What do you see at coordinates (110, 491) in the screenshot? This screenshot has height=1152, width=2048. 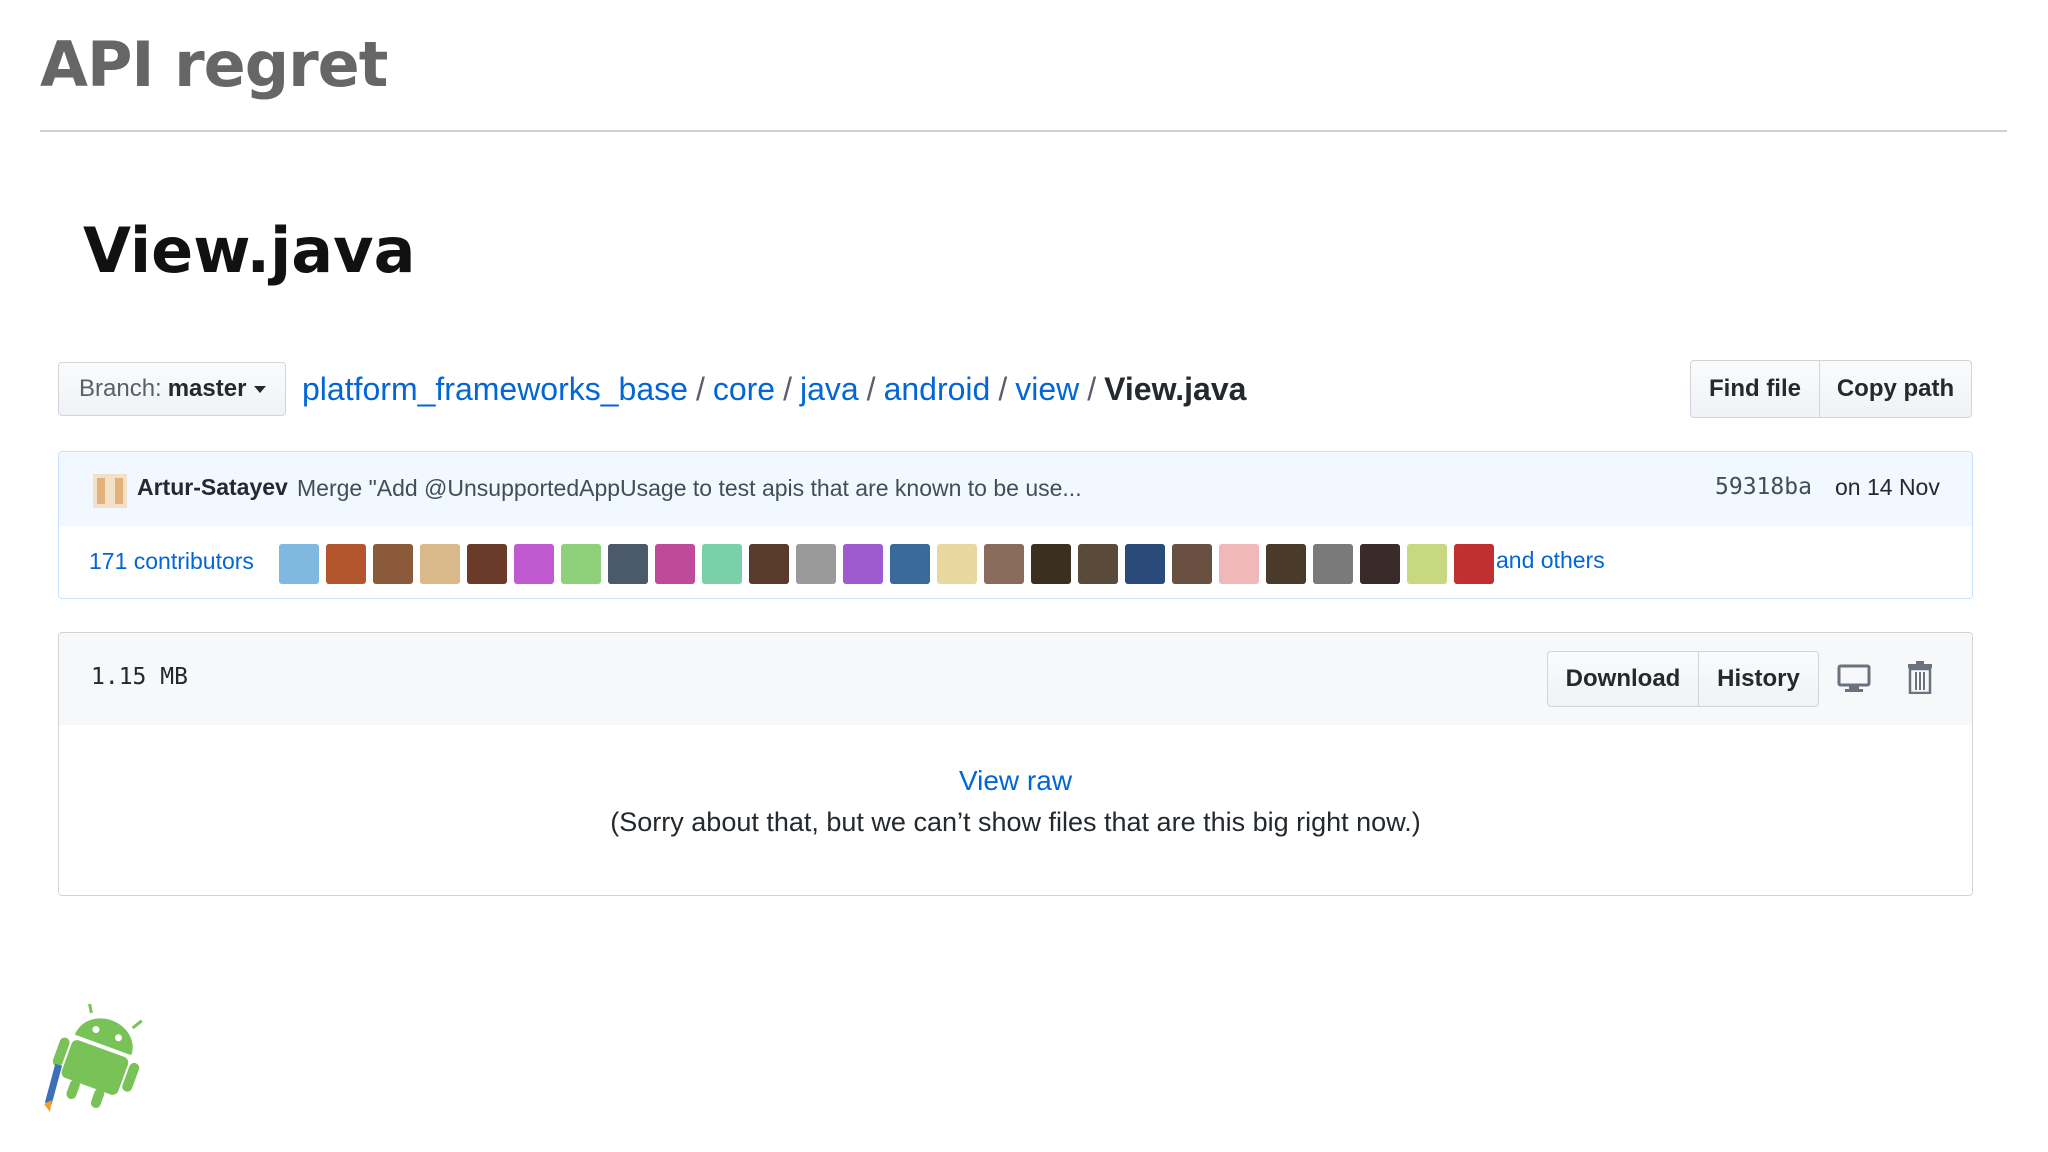 I see `avatar` at bounding box center [110, 491].